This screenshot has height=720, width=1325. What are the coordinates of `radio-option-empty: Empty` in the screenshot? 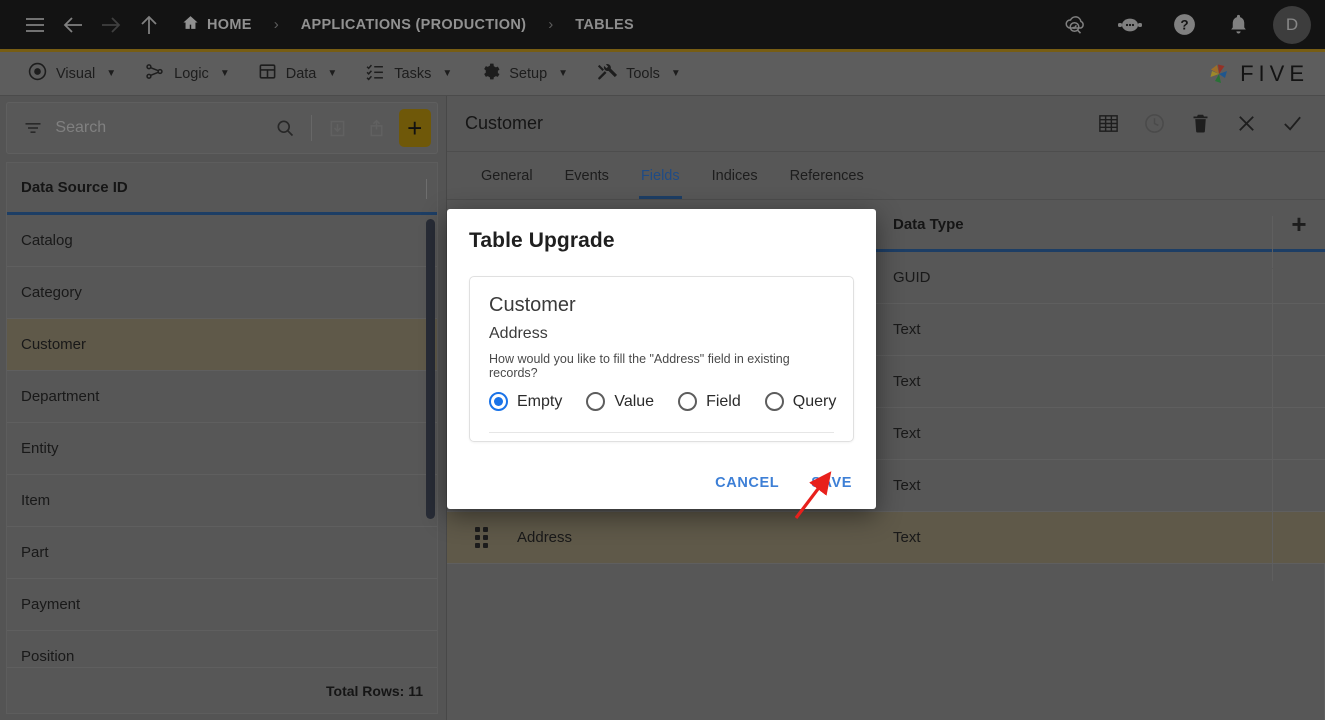 It's located at (525, 401).